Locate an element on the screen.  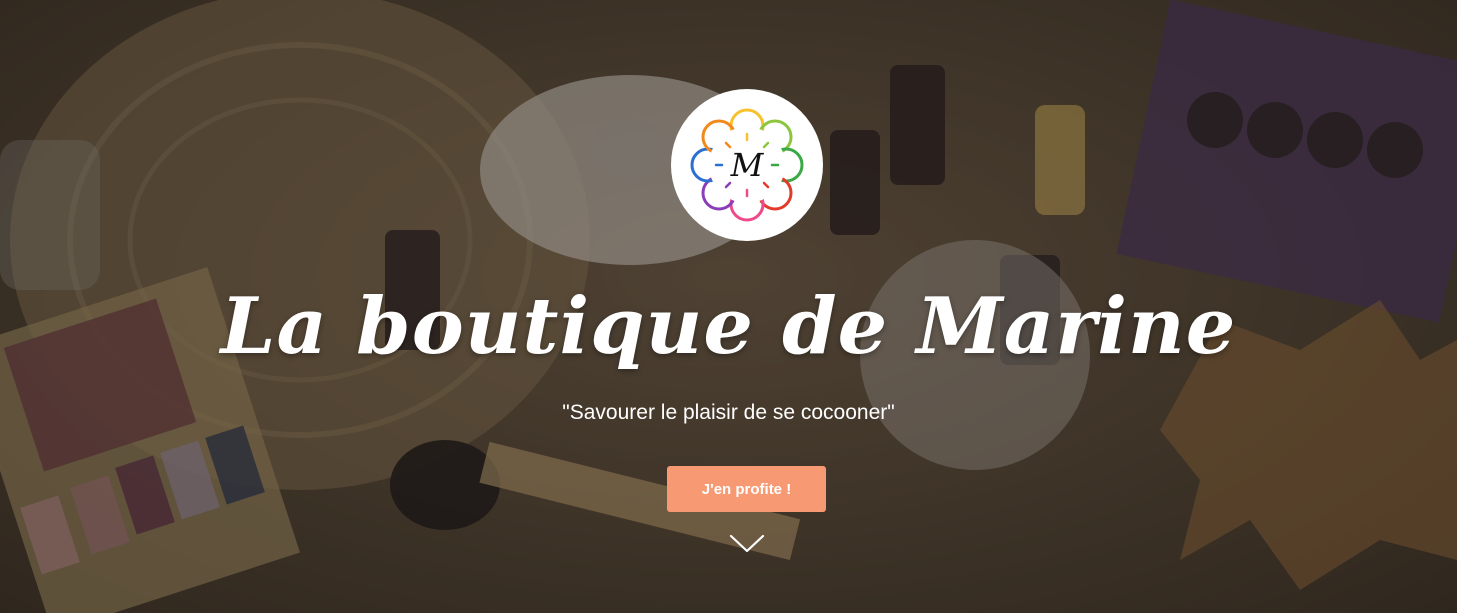
brand-logo: M is located at coordinates (747, 165).